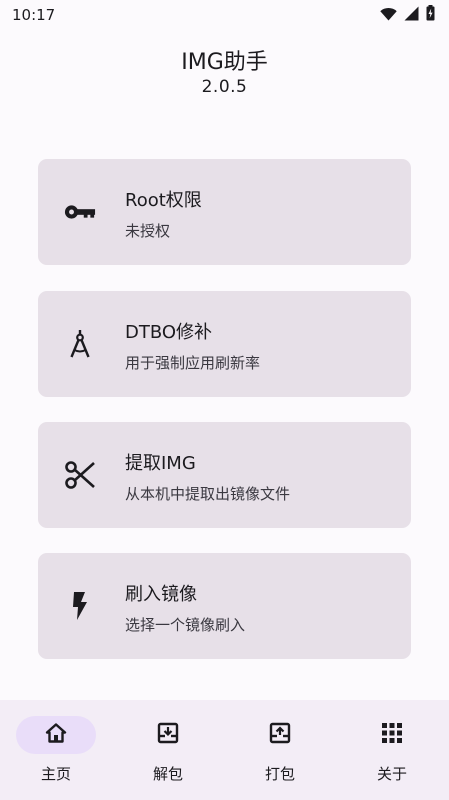 The height and width of the screenshot is (800, 449). What do you see at coordinates (430, 15) in the screenshot?
I see `battery-icon` at bounding box center [430, 15].